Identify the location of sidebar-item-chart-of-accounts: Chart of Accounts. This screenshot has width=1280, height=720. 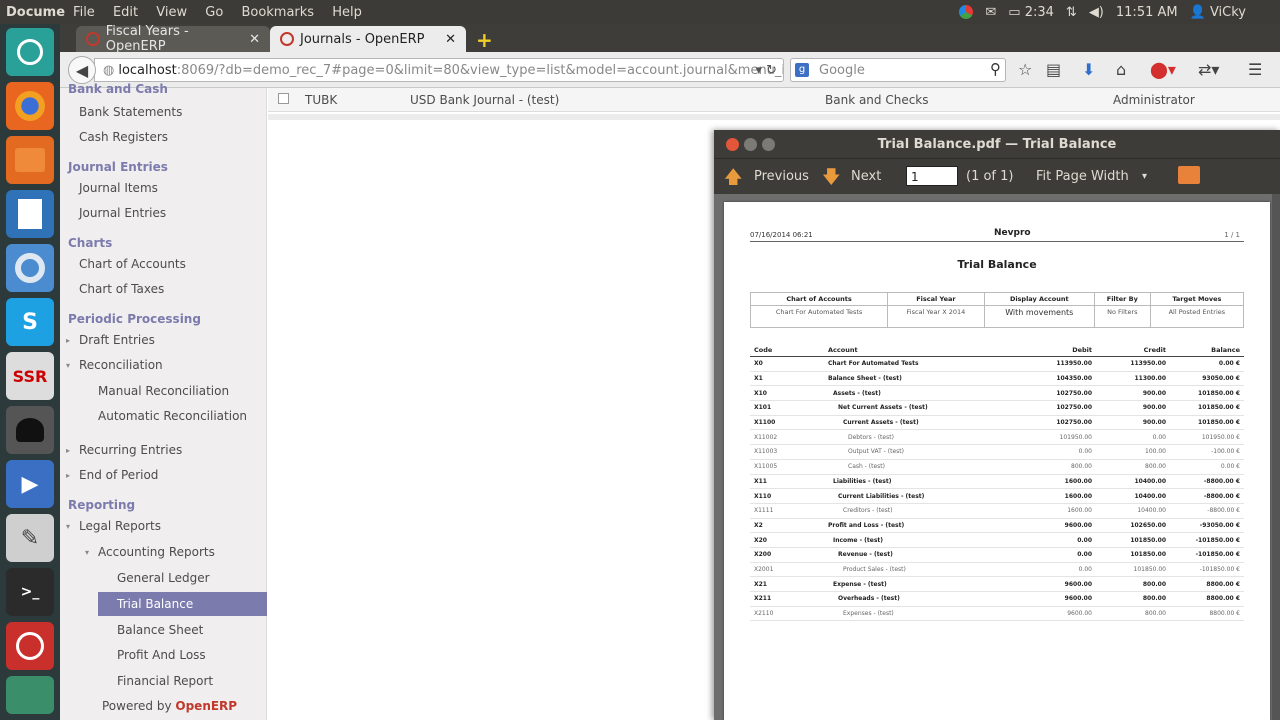
(132, 264).